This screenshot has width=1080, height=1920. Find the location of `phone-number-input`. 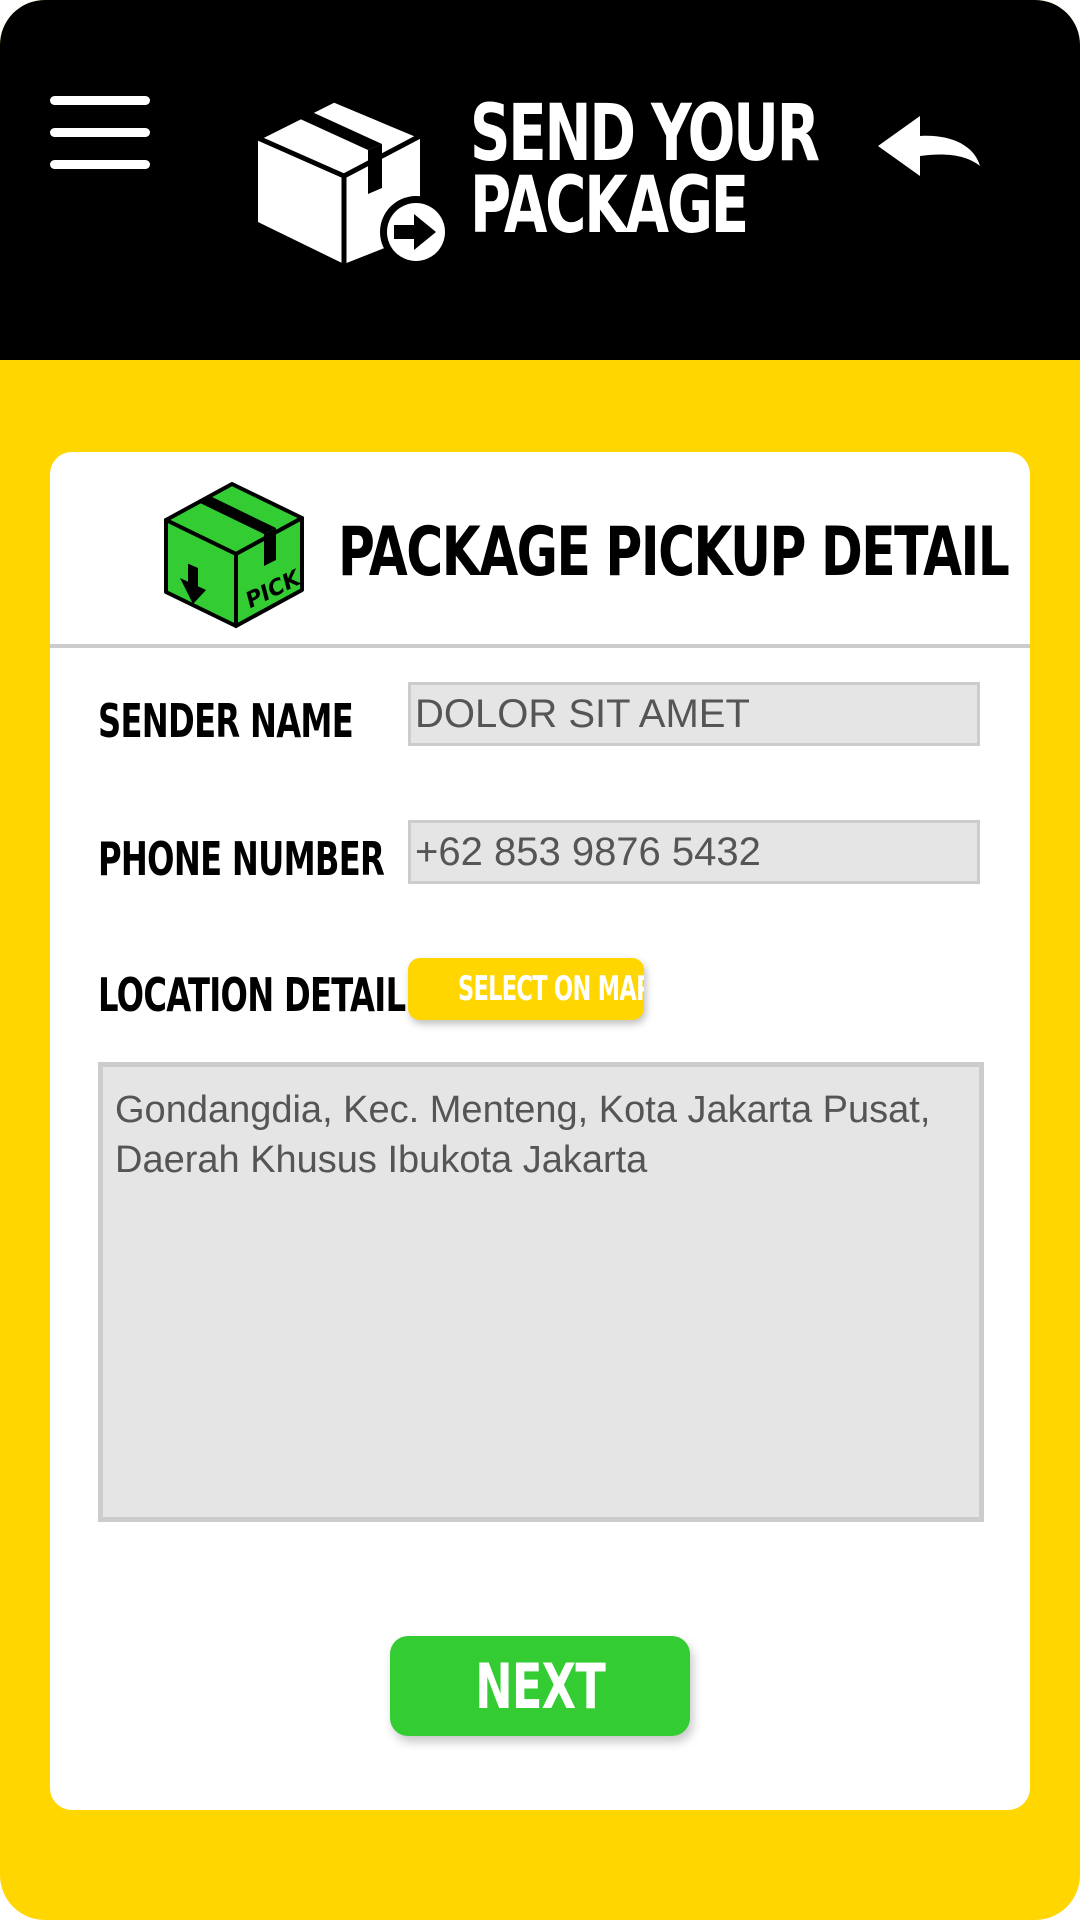

phone-number-input is located at coordinates (694, 852).